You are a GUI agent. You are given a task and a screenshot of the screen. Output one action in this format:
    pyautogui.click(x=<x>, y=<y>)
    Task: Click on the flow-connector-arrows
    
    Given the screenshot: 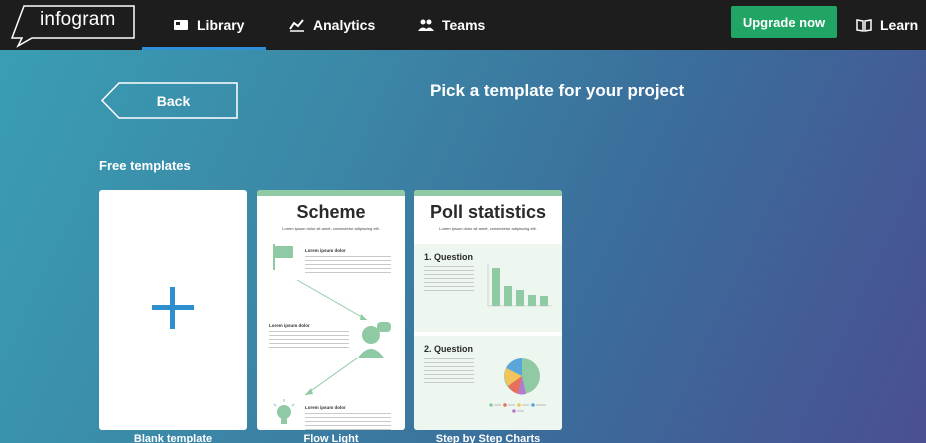 What is the action you would take?
    pyautogui.click(x=332, y=337)
    